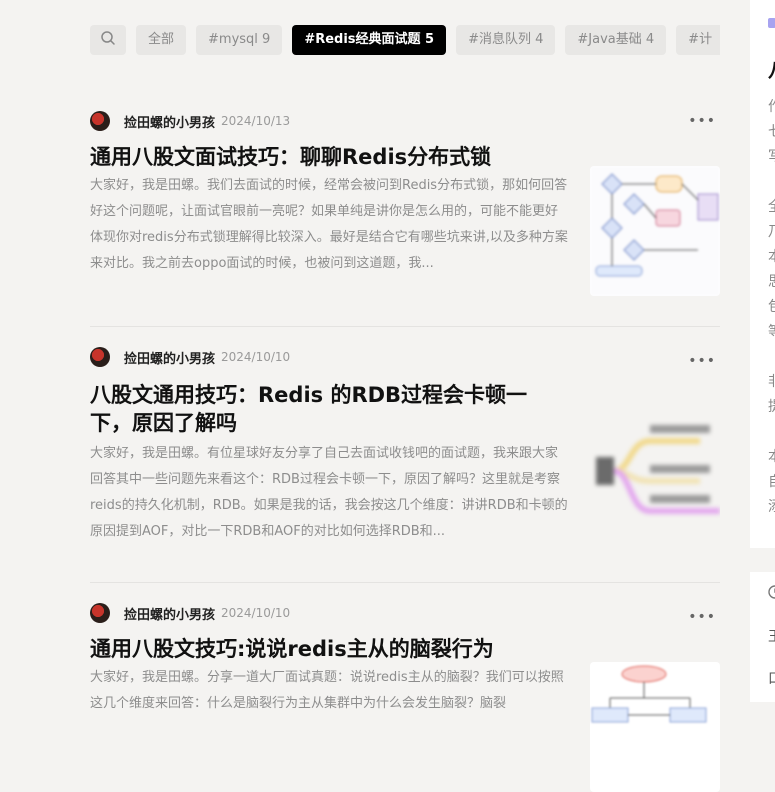 The image size is (775, 792). Describe the element at coordinates (771, 593) in the screenshot. I see `clock-icon` at that location.